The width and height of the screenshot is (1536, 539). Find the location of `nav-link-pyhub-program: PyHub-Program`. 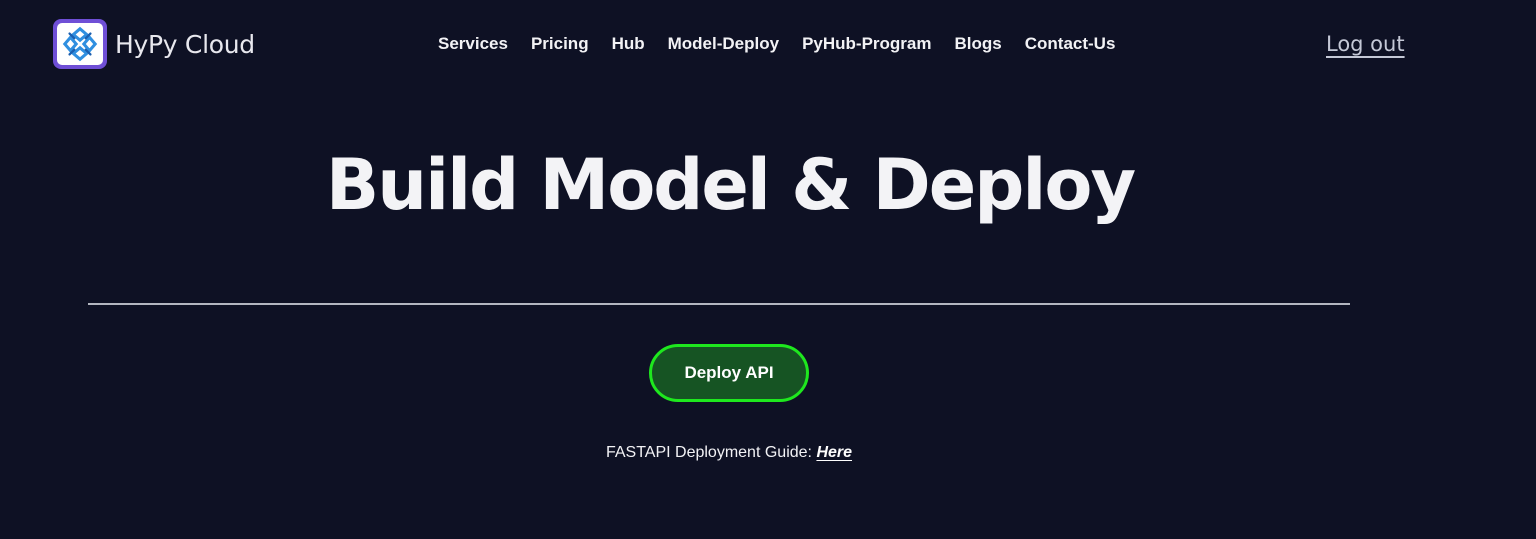

nav-link-pyhub-program: PyHub-Program is located at coordinates (866, 44).